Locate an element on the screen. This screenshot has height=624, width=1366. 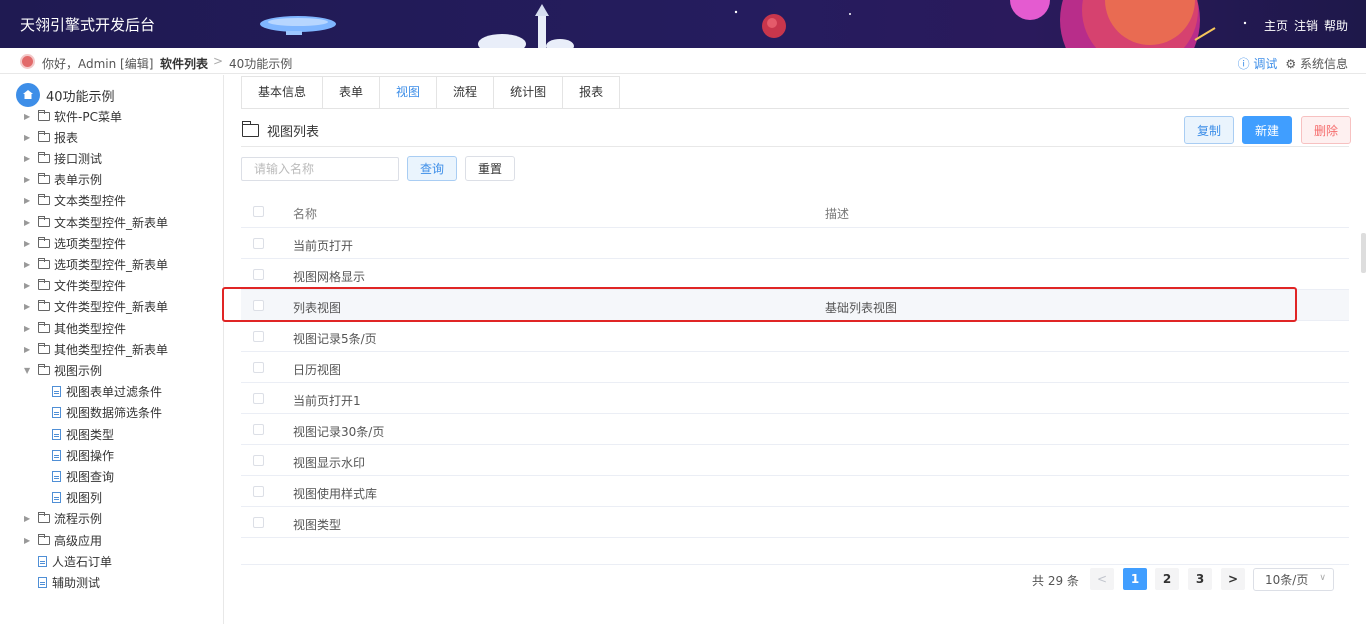
sidebar-item: ▶ 其他类型控件 is located at coordinates (75, 328).